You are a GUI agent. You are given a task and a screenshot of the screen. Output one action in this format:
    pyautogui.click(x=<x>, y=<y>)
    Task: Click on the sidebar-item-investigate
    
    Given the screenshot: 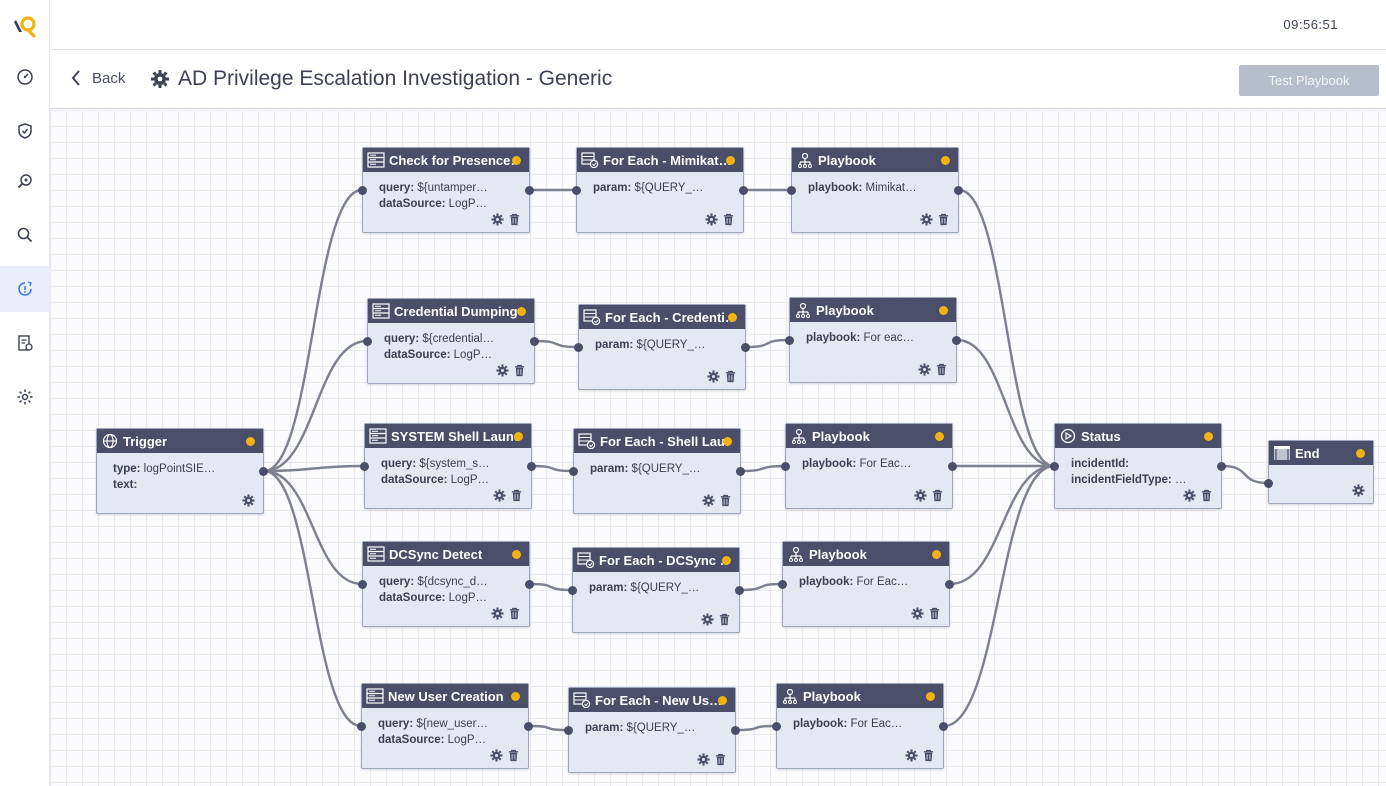 What is the action you would take?
    pyautogui.click(x=25, y=181)
    